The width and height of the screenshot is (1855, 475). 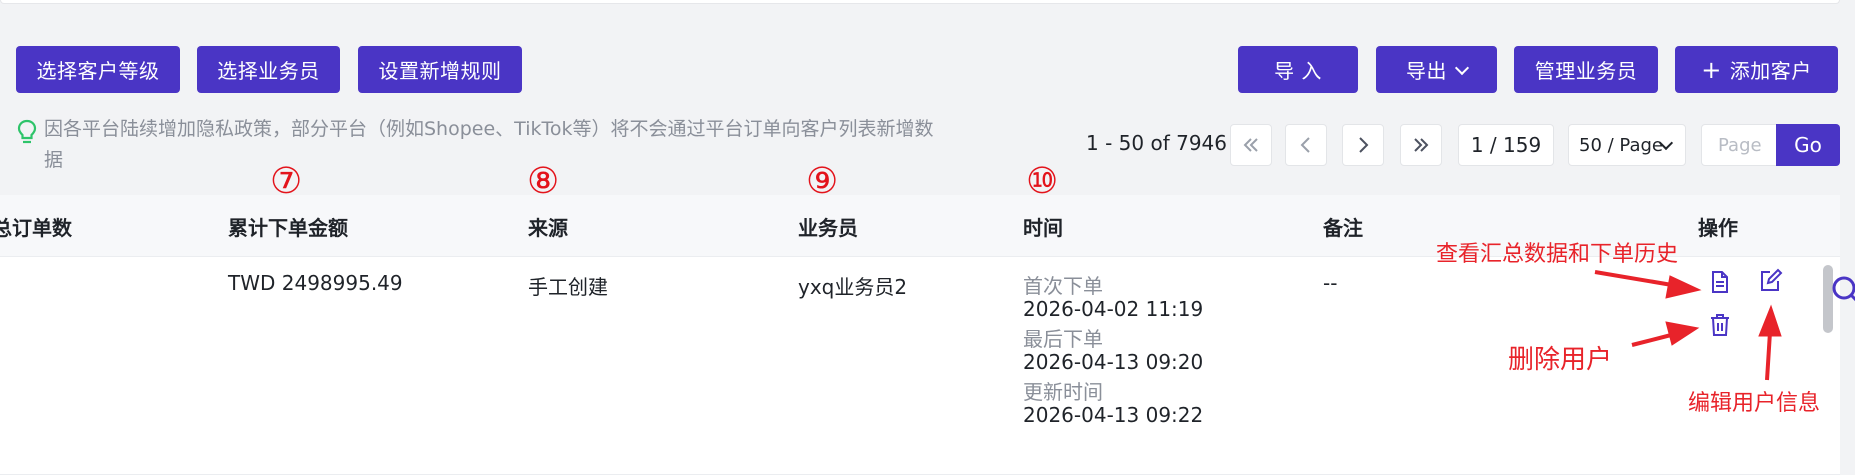 I want to click on select-salesperson-button: 选择业务员, so click(x=268, y=69).